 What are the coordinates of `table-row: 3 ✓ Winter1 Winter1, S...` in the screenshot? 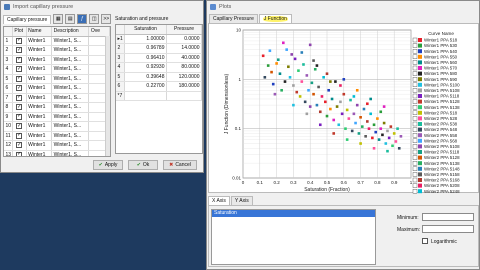 It's located at (57, 60).